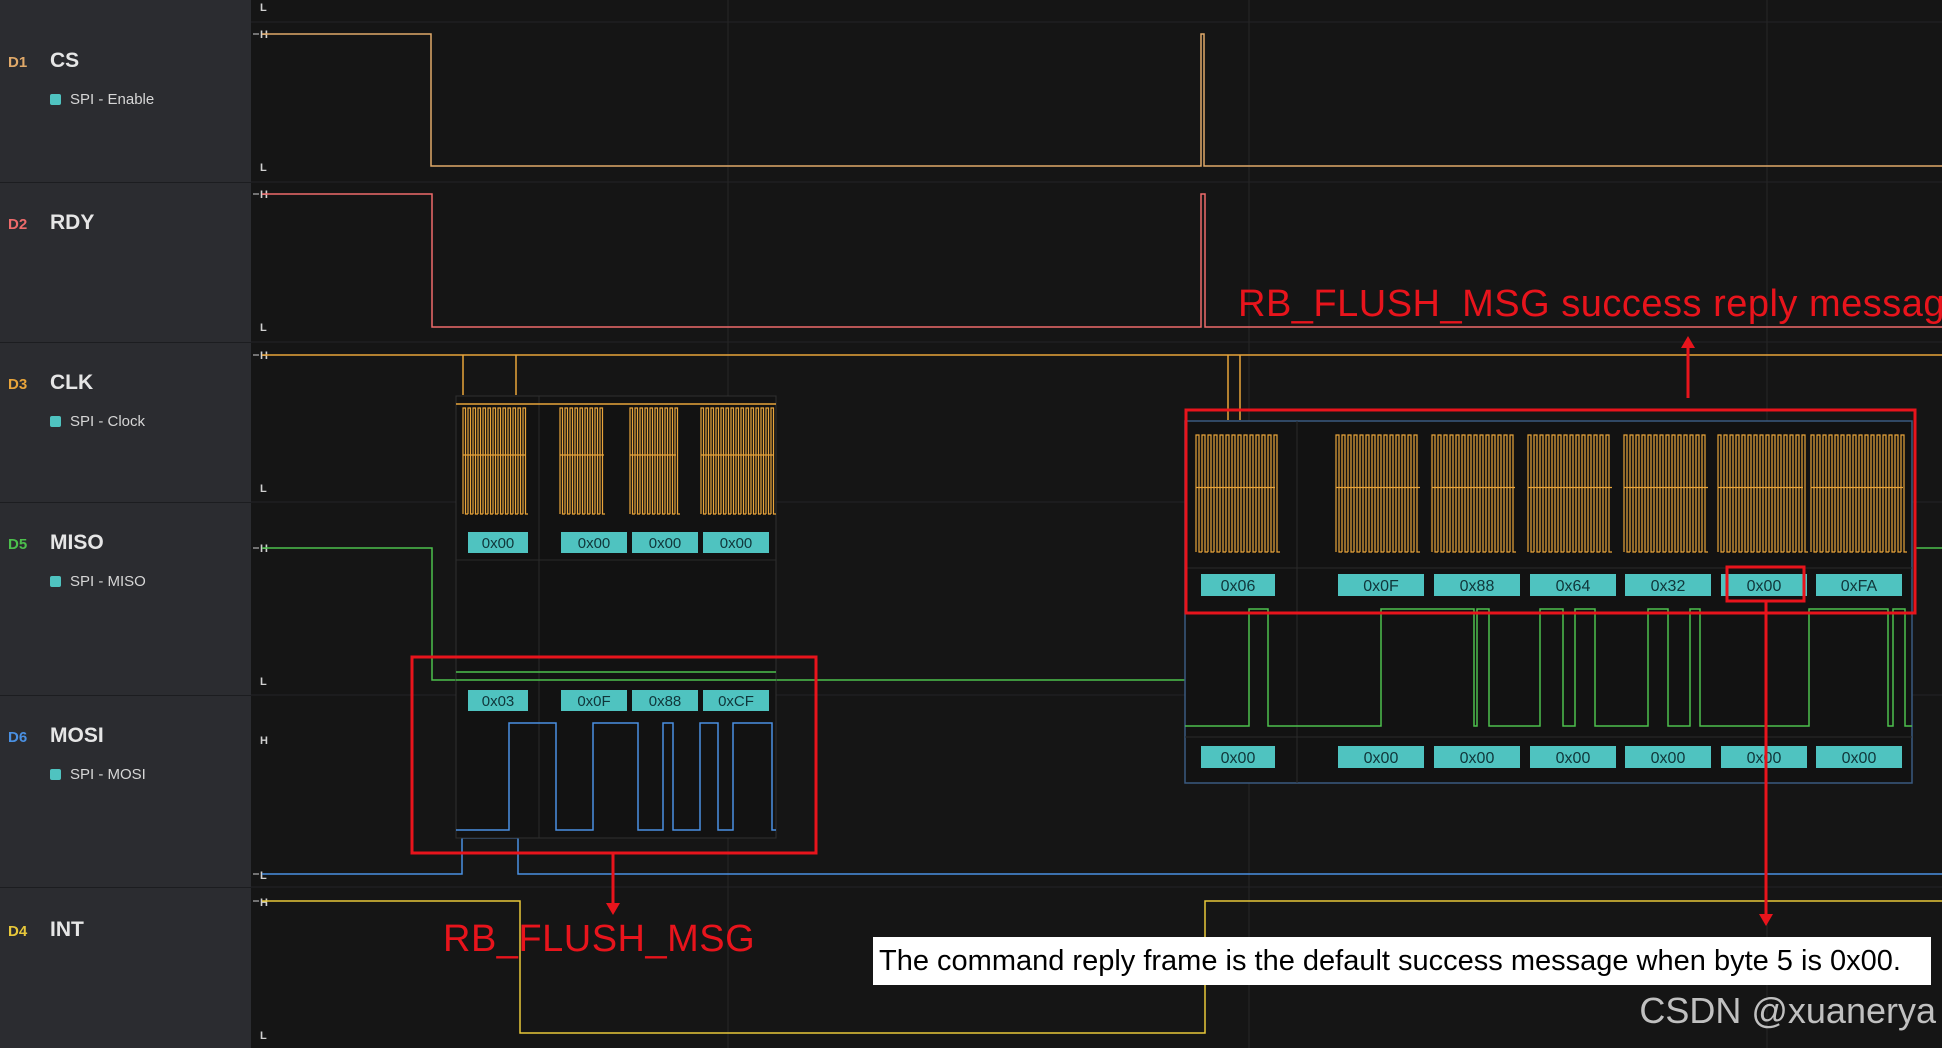 This screenshot has width=1942, height=1048. What do you see at coordinates (67, 929) in the screenshot?
I see `channel-name: INT` at bounding box center [67, 929].